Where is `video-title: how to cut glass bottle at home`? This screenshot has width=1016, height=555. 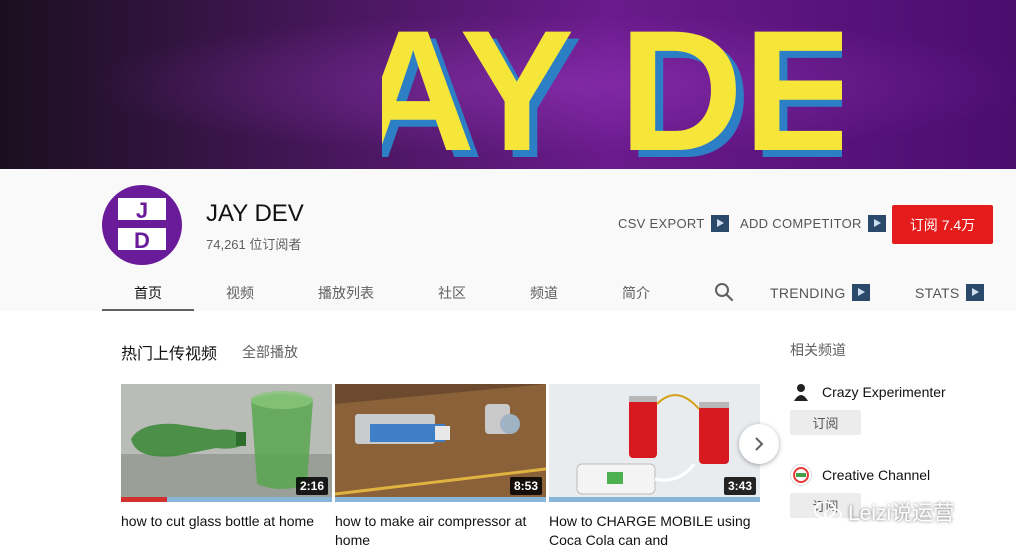
video-title: how to cut glass bottle at home is located at coordinates (226, 521).